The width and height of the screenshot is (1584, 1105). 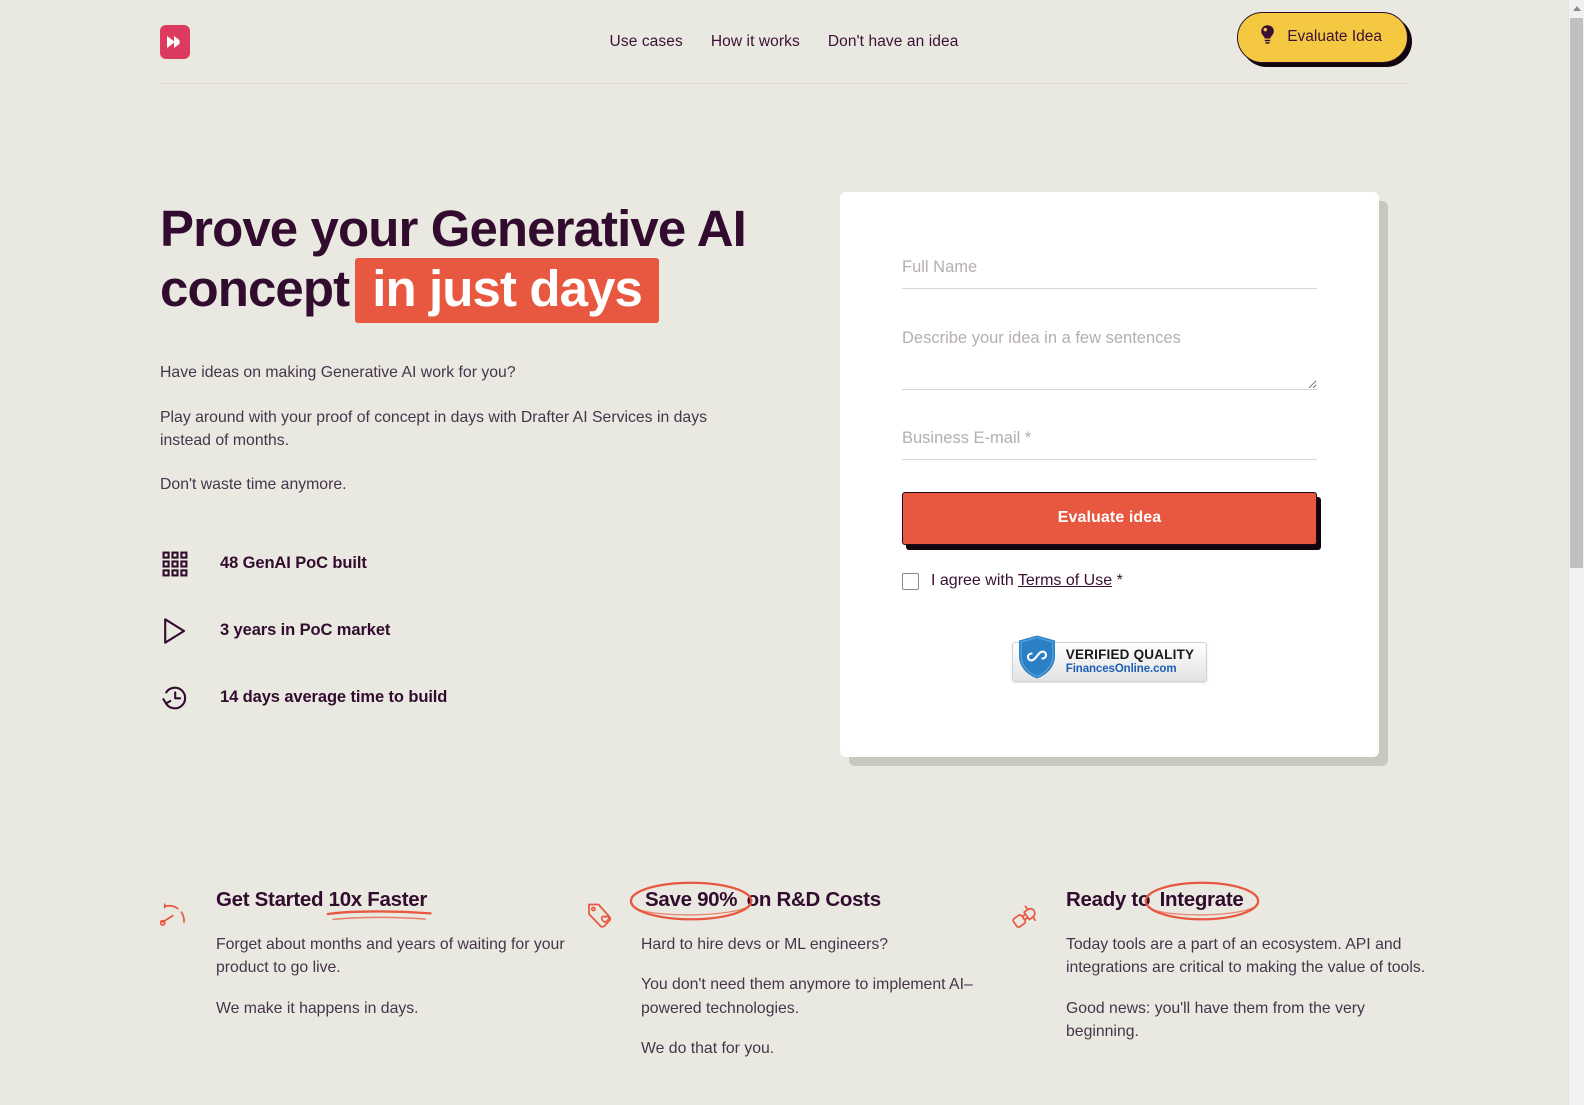 I want to click on email-field-wrap, so click(x=1109, y=443).